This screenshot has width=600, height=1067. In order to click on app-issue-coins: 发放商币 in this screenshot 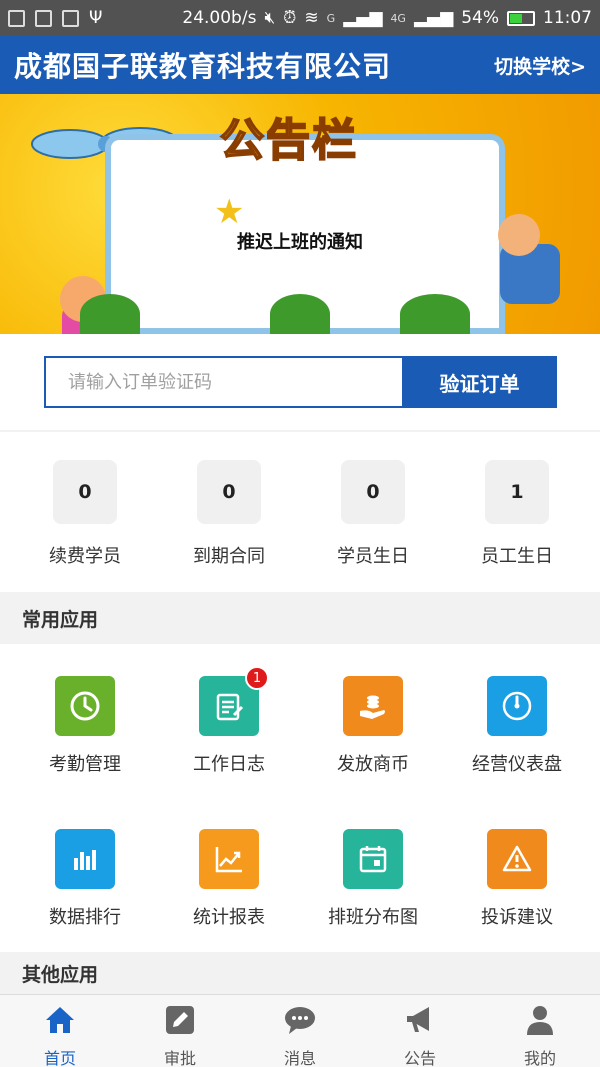, I will do `click(373, 726)`.